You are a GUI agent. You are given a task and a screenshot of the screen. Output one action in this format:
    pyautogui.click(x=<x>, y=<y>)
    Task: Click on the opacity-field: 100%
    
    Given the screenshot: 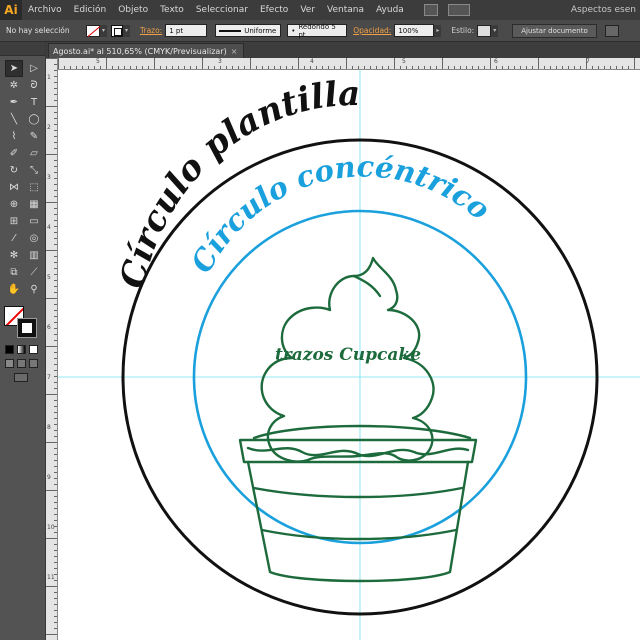 What is the action you would take?
    pyautogui.click(x=414, y=30)
    